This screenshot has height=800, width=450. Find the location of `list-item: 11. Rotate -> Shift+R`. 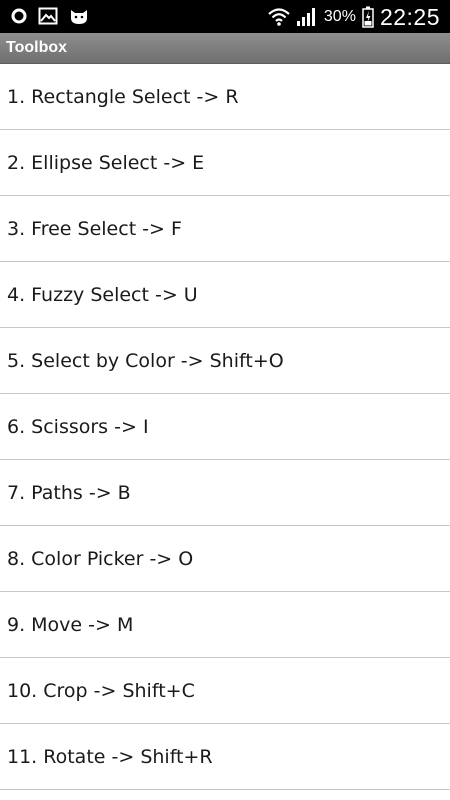

list-item: 11. Rotate -> Shift+R is located at coordinates (225, 757).